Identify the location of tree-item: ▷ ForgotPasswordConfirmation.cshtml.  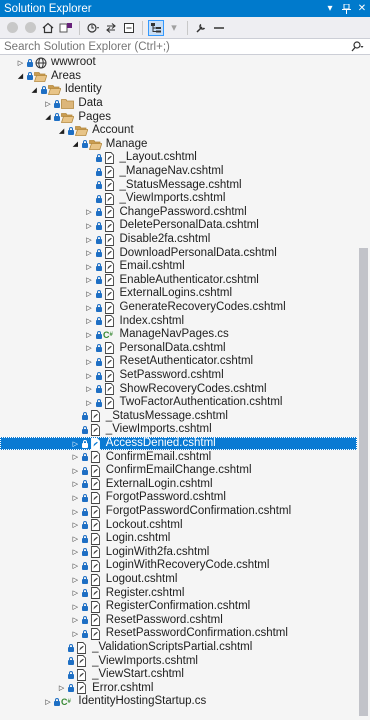
(178, 512).